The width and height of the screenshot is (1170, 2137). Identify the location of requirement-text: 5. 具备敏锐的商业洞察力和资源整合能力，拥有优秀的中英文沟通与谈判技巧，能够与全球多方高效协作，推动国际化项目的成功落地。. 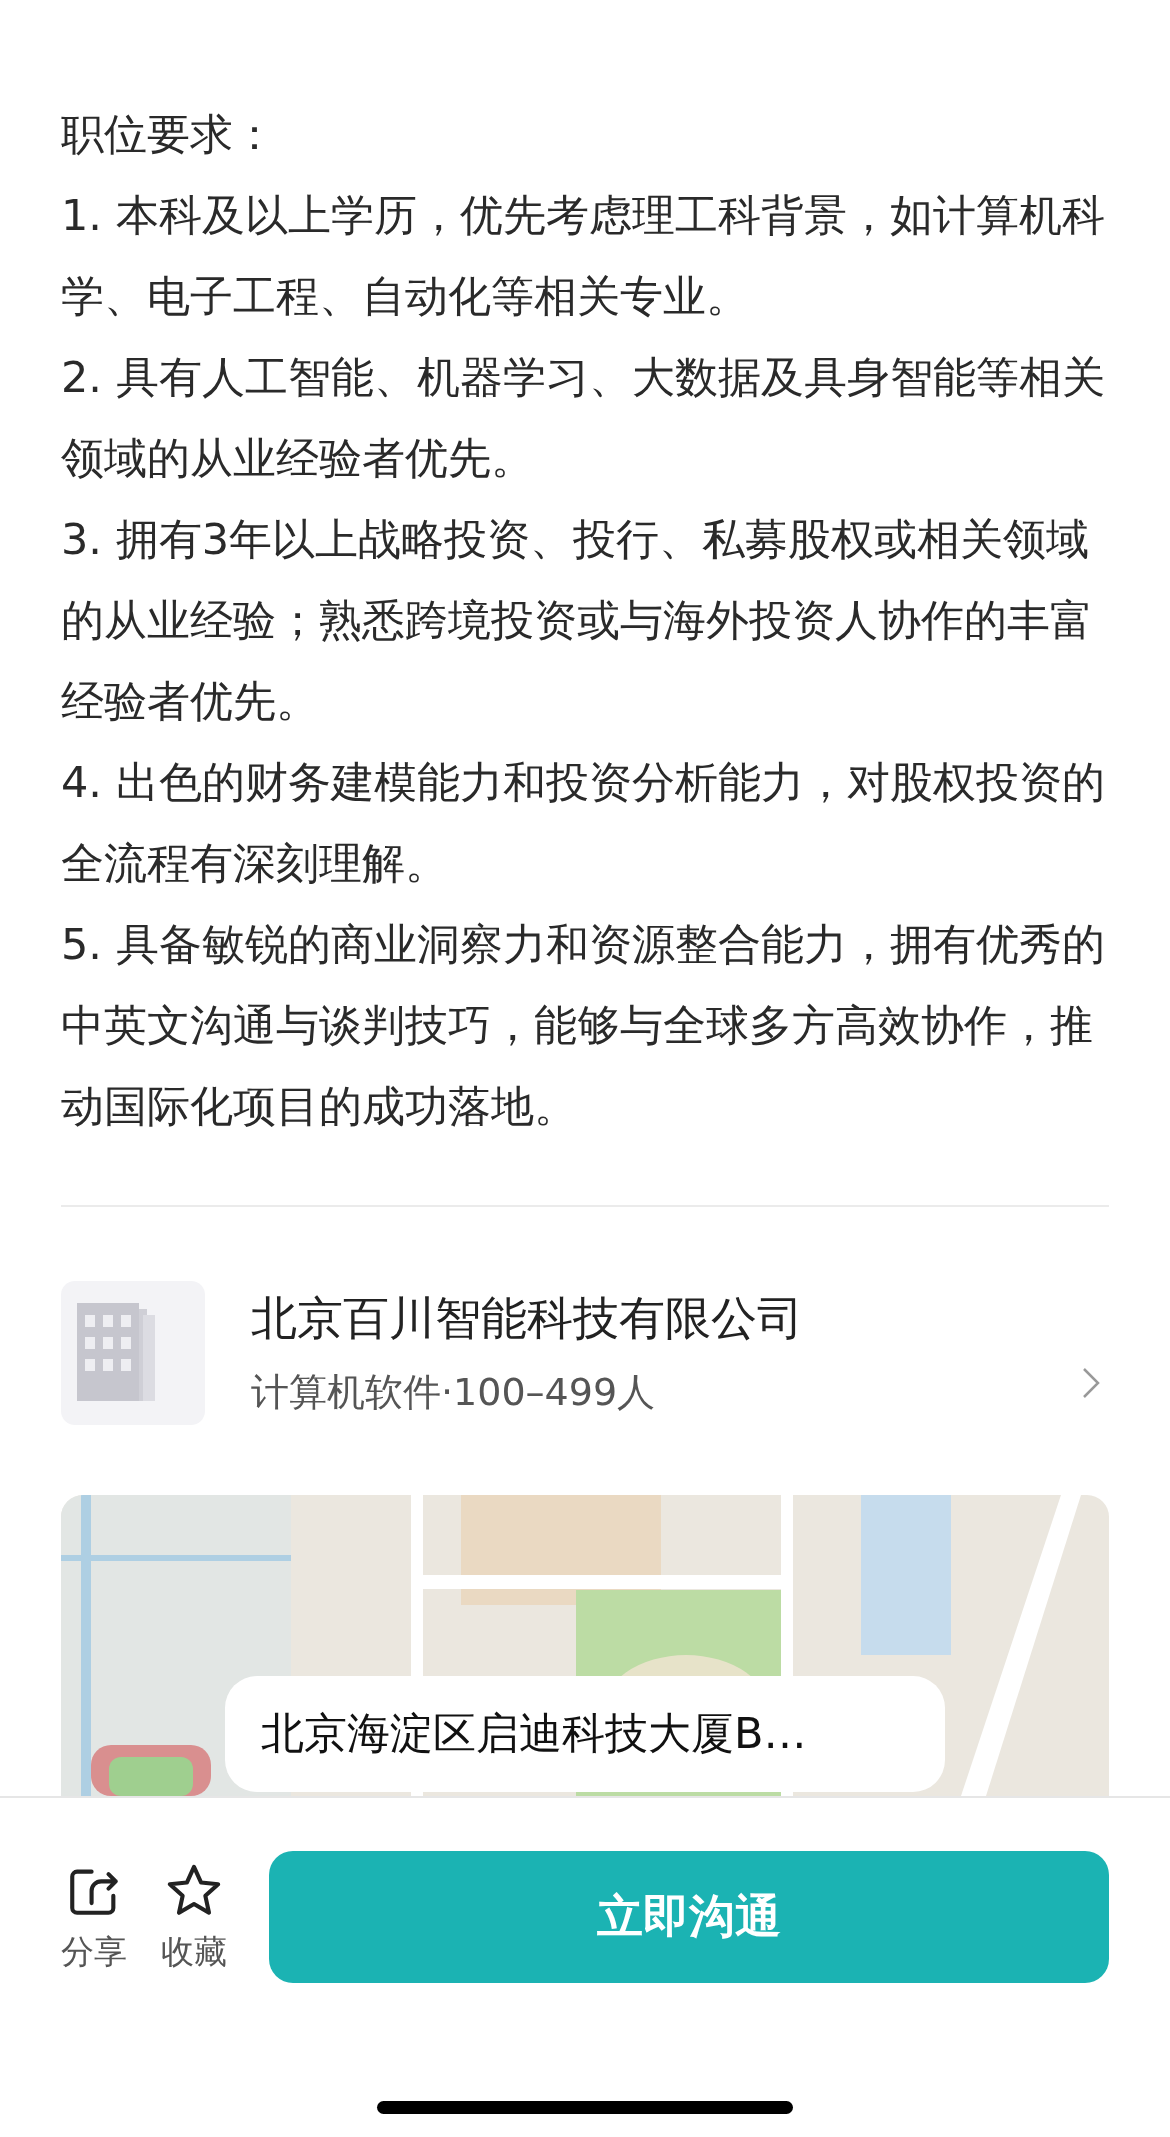
(583, 1025).